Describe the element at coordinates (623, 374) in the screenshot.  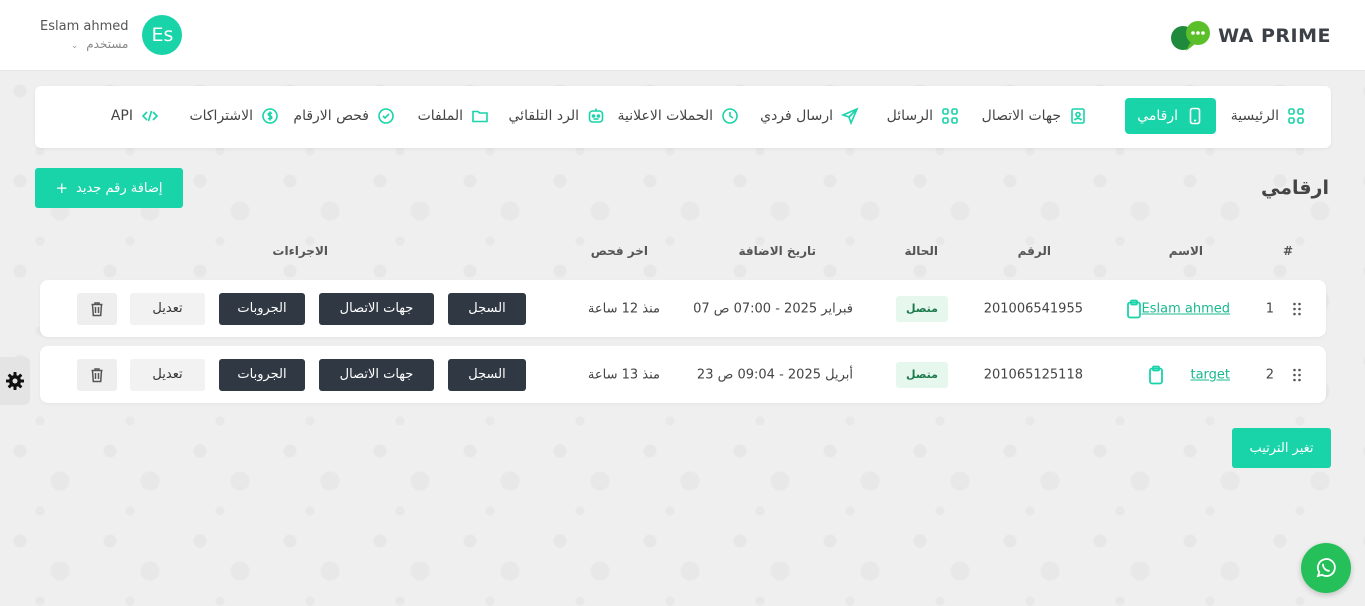
I see `row-last-check: منذ 13 ساعة` at that location.